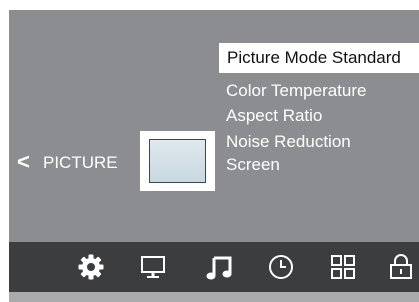  I want to click on menu-item-color-temperature: Color Temperature, so click(296, 91).